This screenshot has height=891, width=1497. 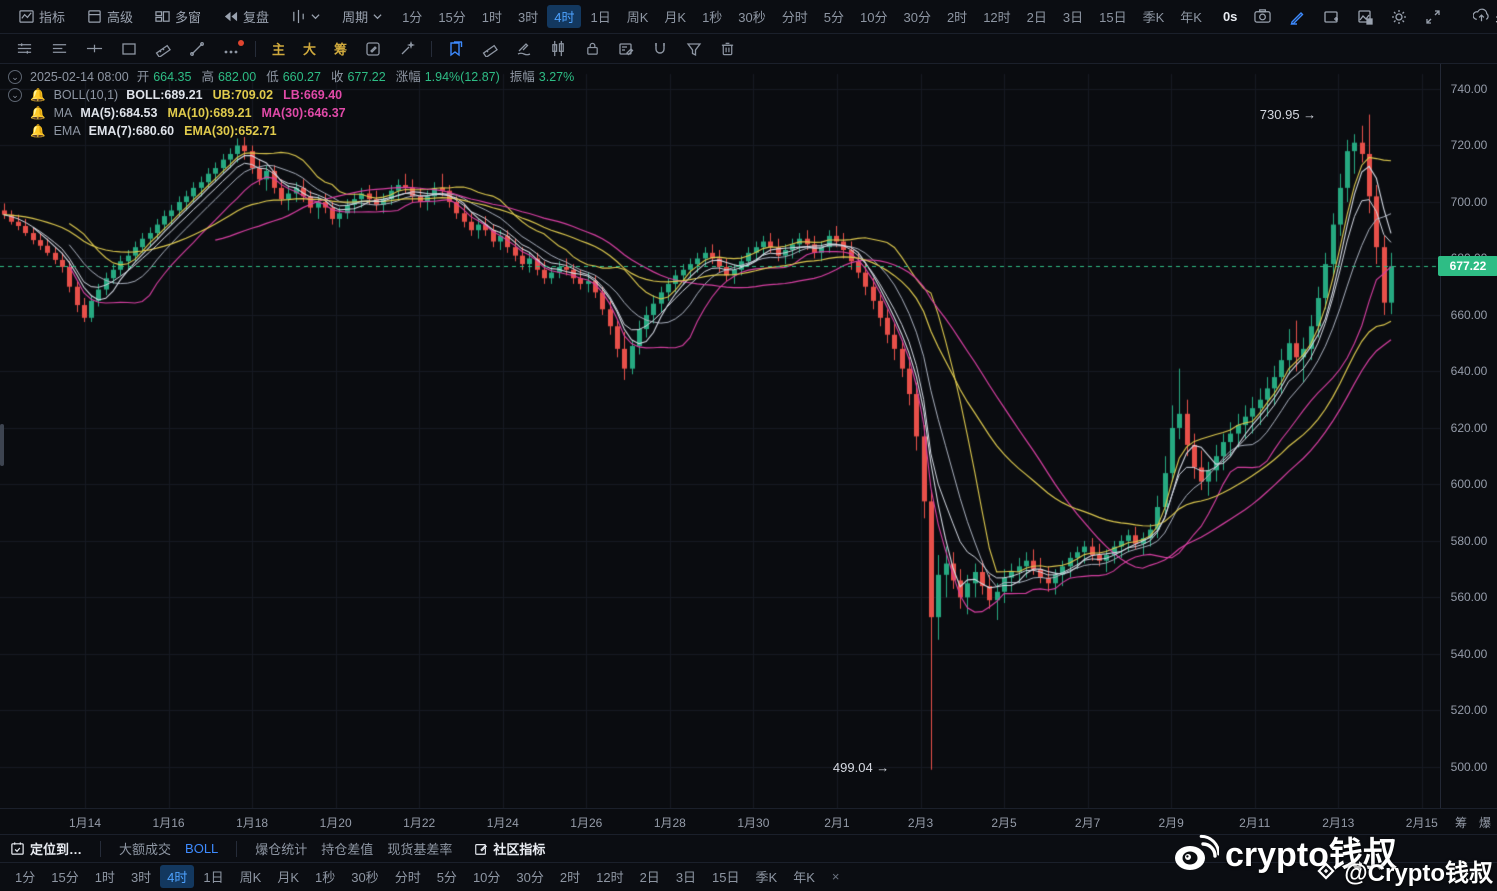 What do you see at coordinates (1433, 17) in the screenshot?
I see `fullscreen-icon` at bounding box center [1433, 17].